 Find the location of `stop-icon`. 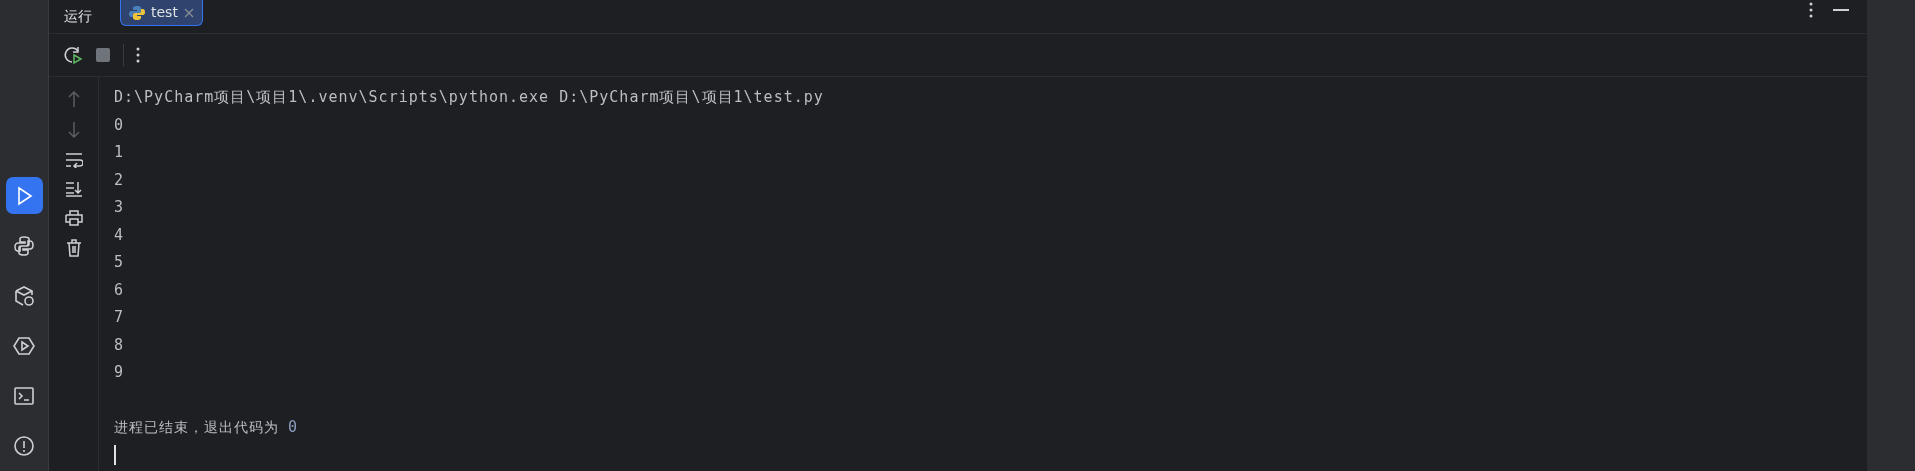

stop-icon is located at coordinates (103, 55).